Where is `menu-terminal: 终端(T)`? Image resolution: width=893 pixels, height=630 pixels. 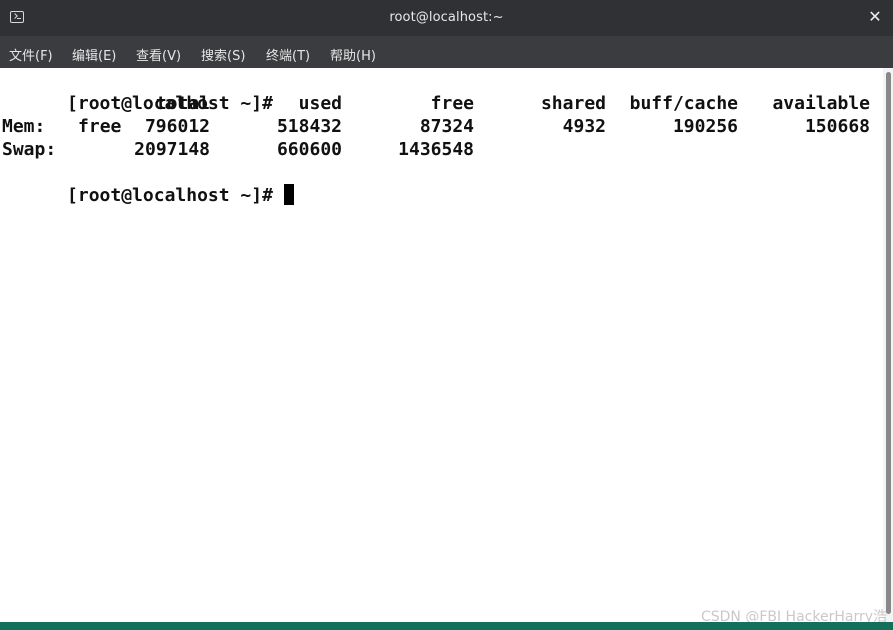 menu-terminal: 终端(T) is located at coordinates (288, 54).